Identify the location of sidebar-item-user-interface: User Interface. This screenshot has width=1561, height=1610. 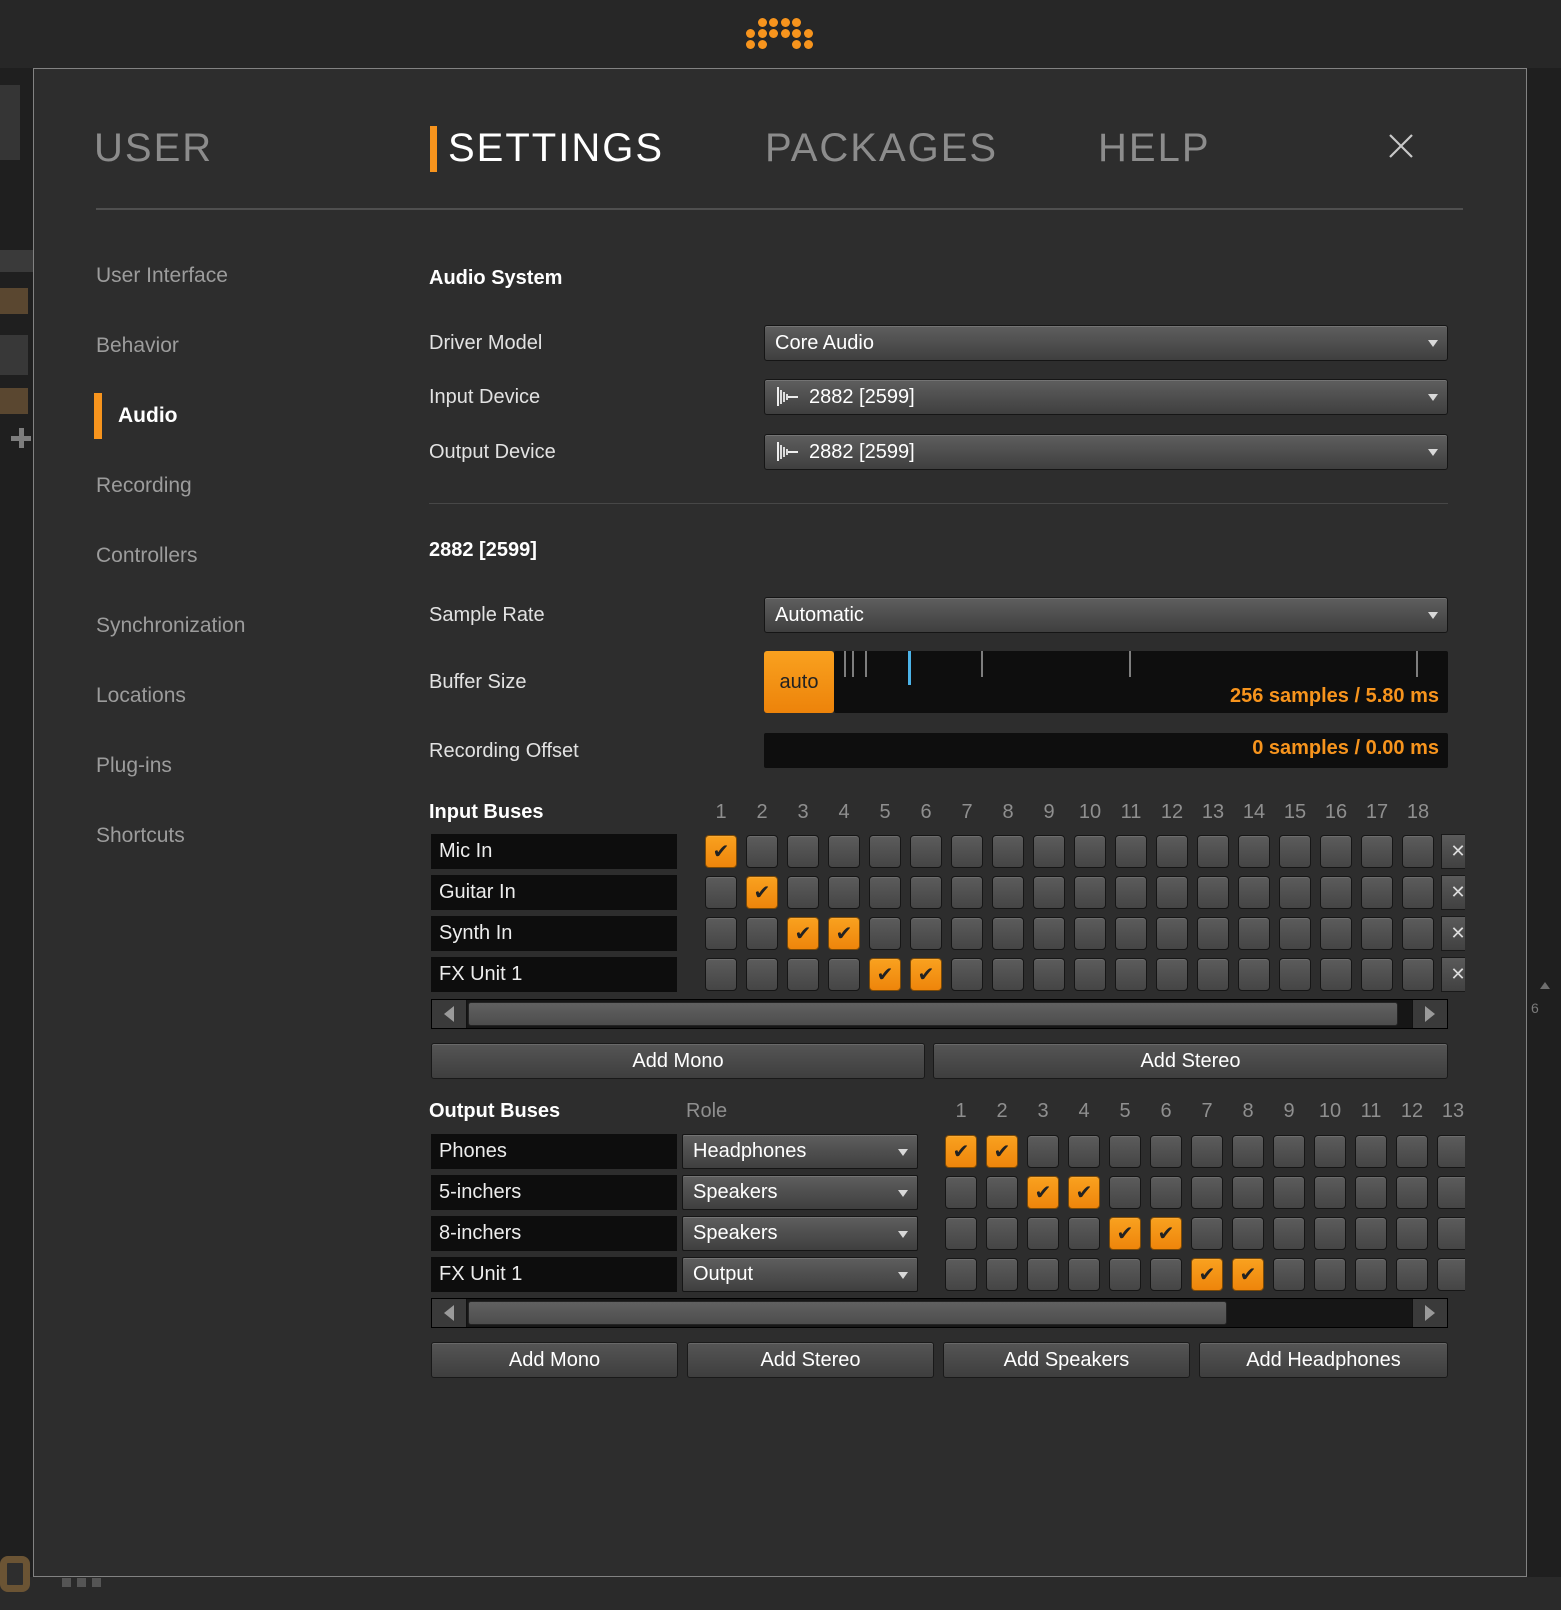
(162, 276).